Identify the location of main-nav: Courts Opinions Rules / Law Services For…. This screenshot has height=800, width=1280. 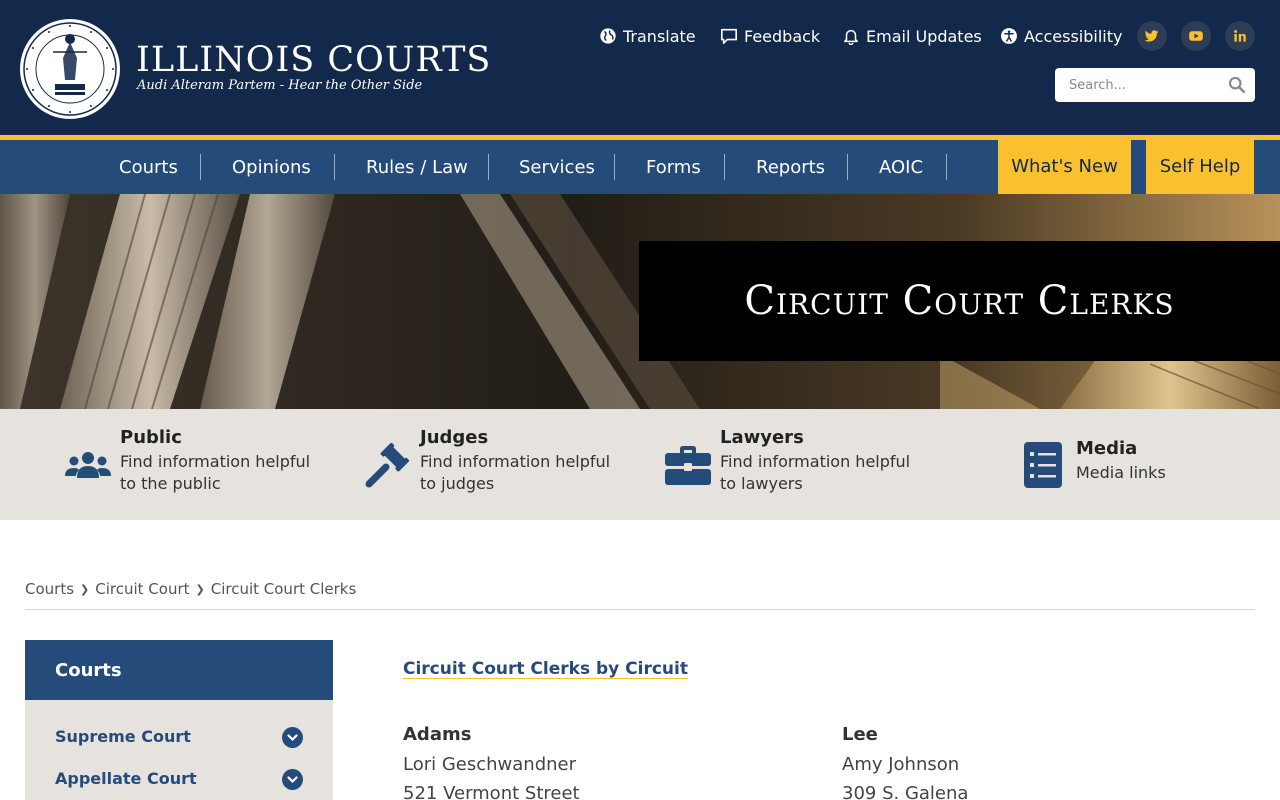
(640, 164).